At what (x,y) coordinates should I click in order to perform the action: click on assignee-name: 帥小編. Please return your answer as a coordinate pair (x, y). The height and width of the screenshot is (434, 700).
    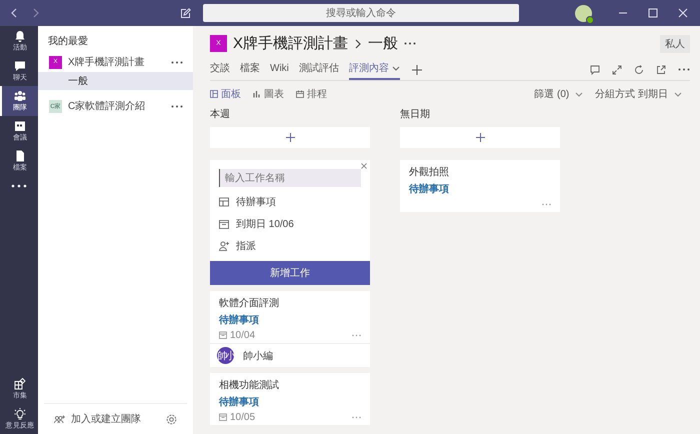
    Looking at the image, I should click on (258, 356).